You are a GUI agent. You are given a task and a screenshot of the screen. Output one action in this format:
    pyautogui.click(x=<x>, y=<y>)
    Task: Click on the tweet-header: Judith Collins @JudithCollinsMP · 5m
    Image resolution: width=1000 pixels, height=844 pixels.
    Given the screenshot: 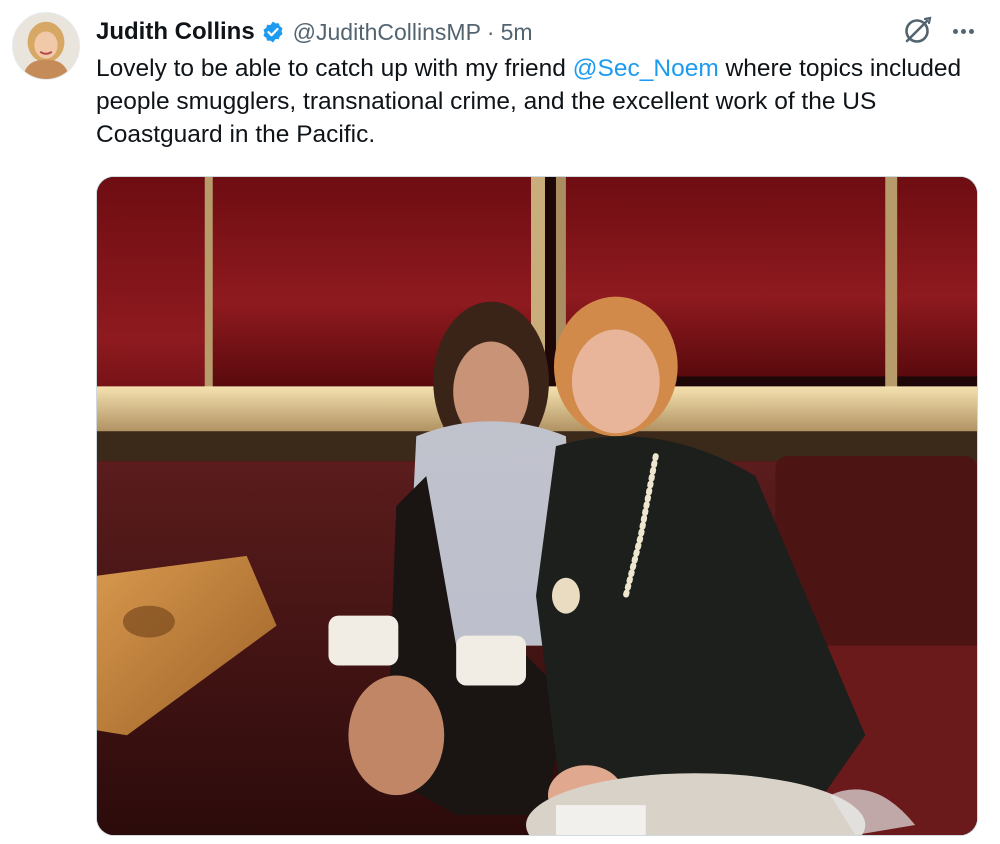 What is the action you would take?
    pyautogui.click(x=314, y=32)
    